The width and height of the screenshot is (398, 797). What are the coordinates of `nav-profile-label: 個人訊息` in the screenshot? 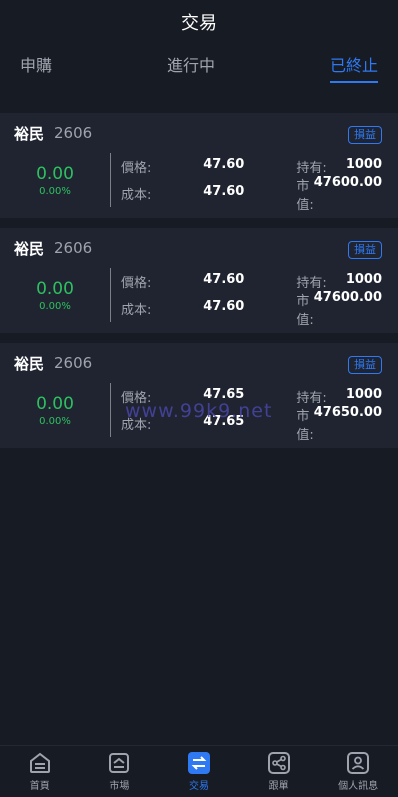 It's located at (358, 786).